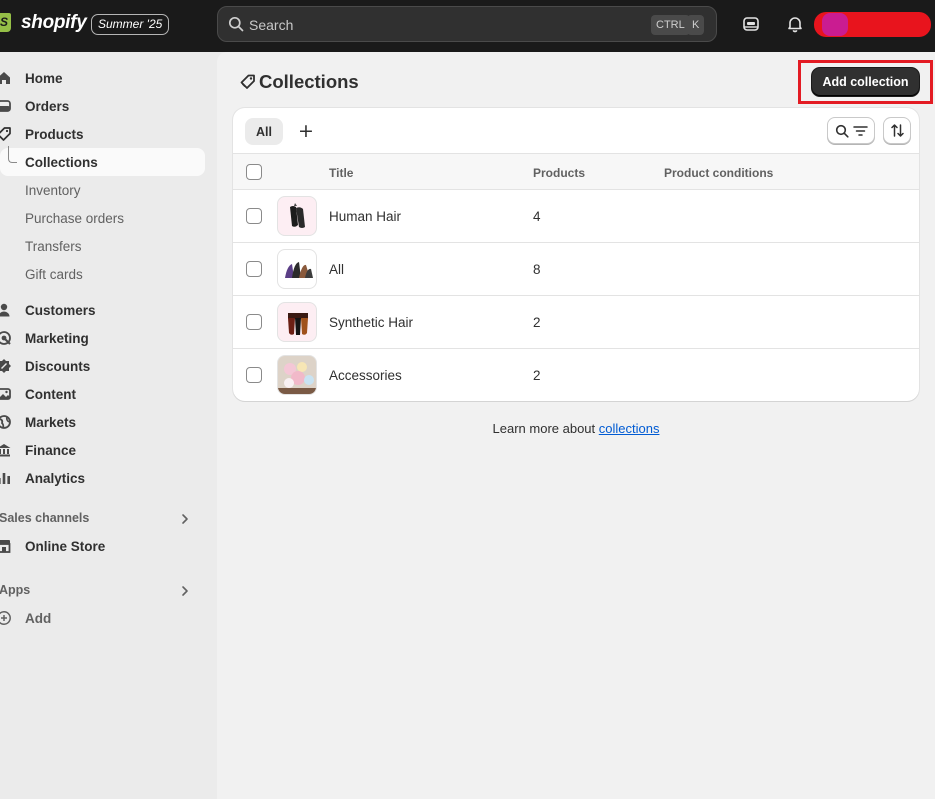 The image size is (935, 799). Describe the element at coordinates (38, 618) in the screenshot. I see `sidebar-item-label: Add` at that location.